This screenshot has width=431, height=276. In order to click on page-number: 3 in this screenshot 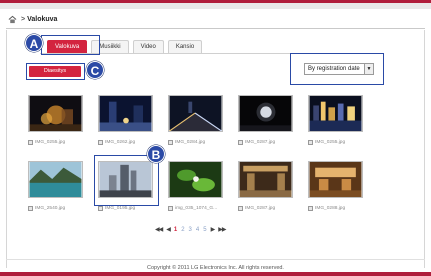, I will do `click(190, 230)`.